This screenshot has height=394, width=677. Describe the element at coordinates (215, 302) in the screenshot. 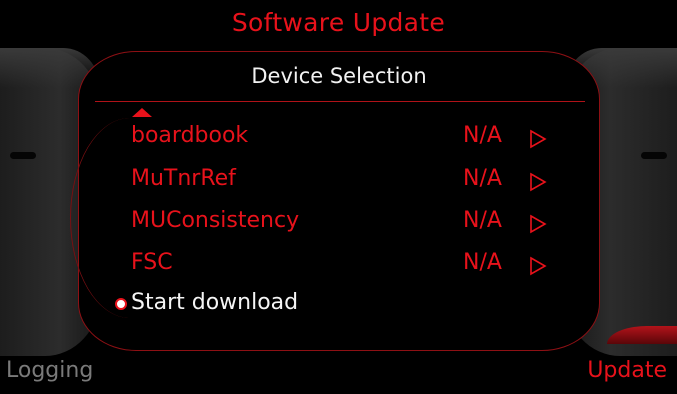

I see `start-download-label: Start download` at that location.